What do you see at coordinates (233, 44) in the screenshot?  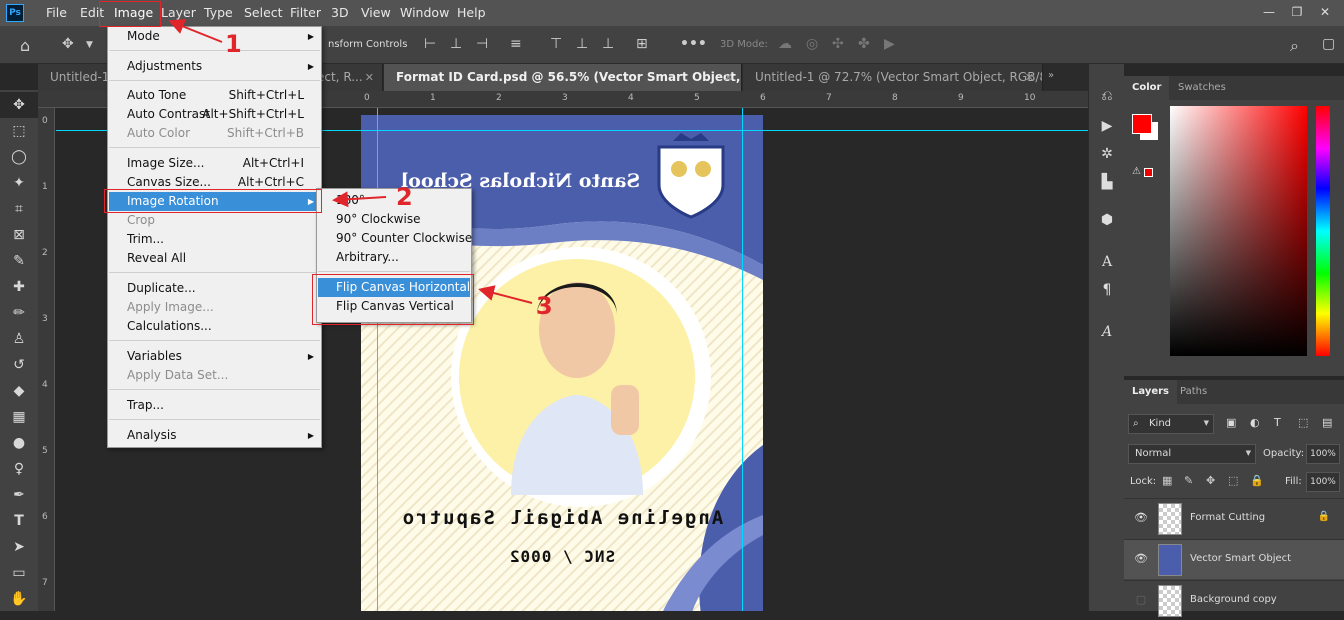 I see `annotation-number: 1` at bounding box center [233, 44].